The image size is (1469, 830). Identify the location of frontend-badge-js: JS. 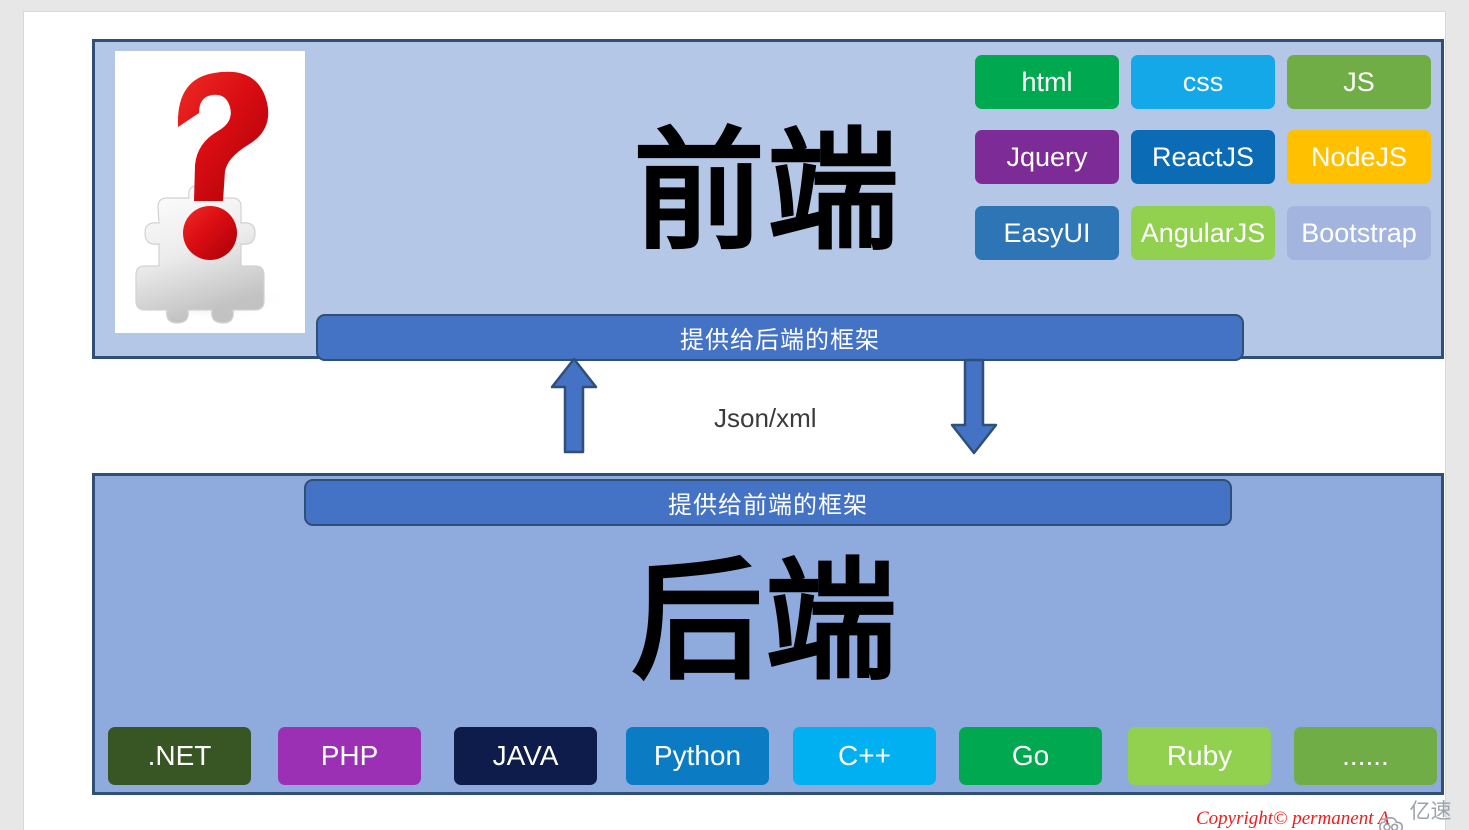
(1359, 82).